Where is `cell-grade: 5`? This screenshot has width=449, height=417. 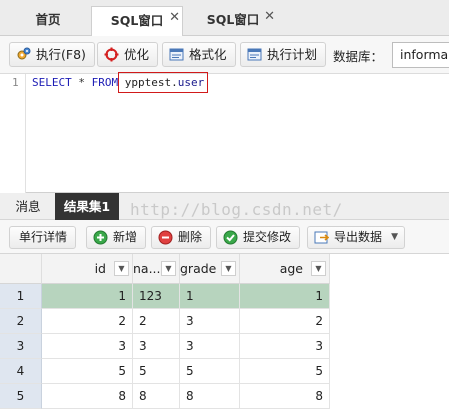 cell-grade: 5 is located at coordinates (210, 371).